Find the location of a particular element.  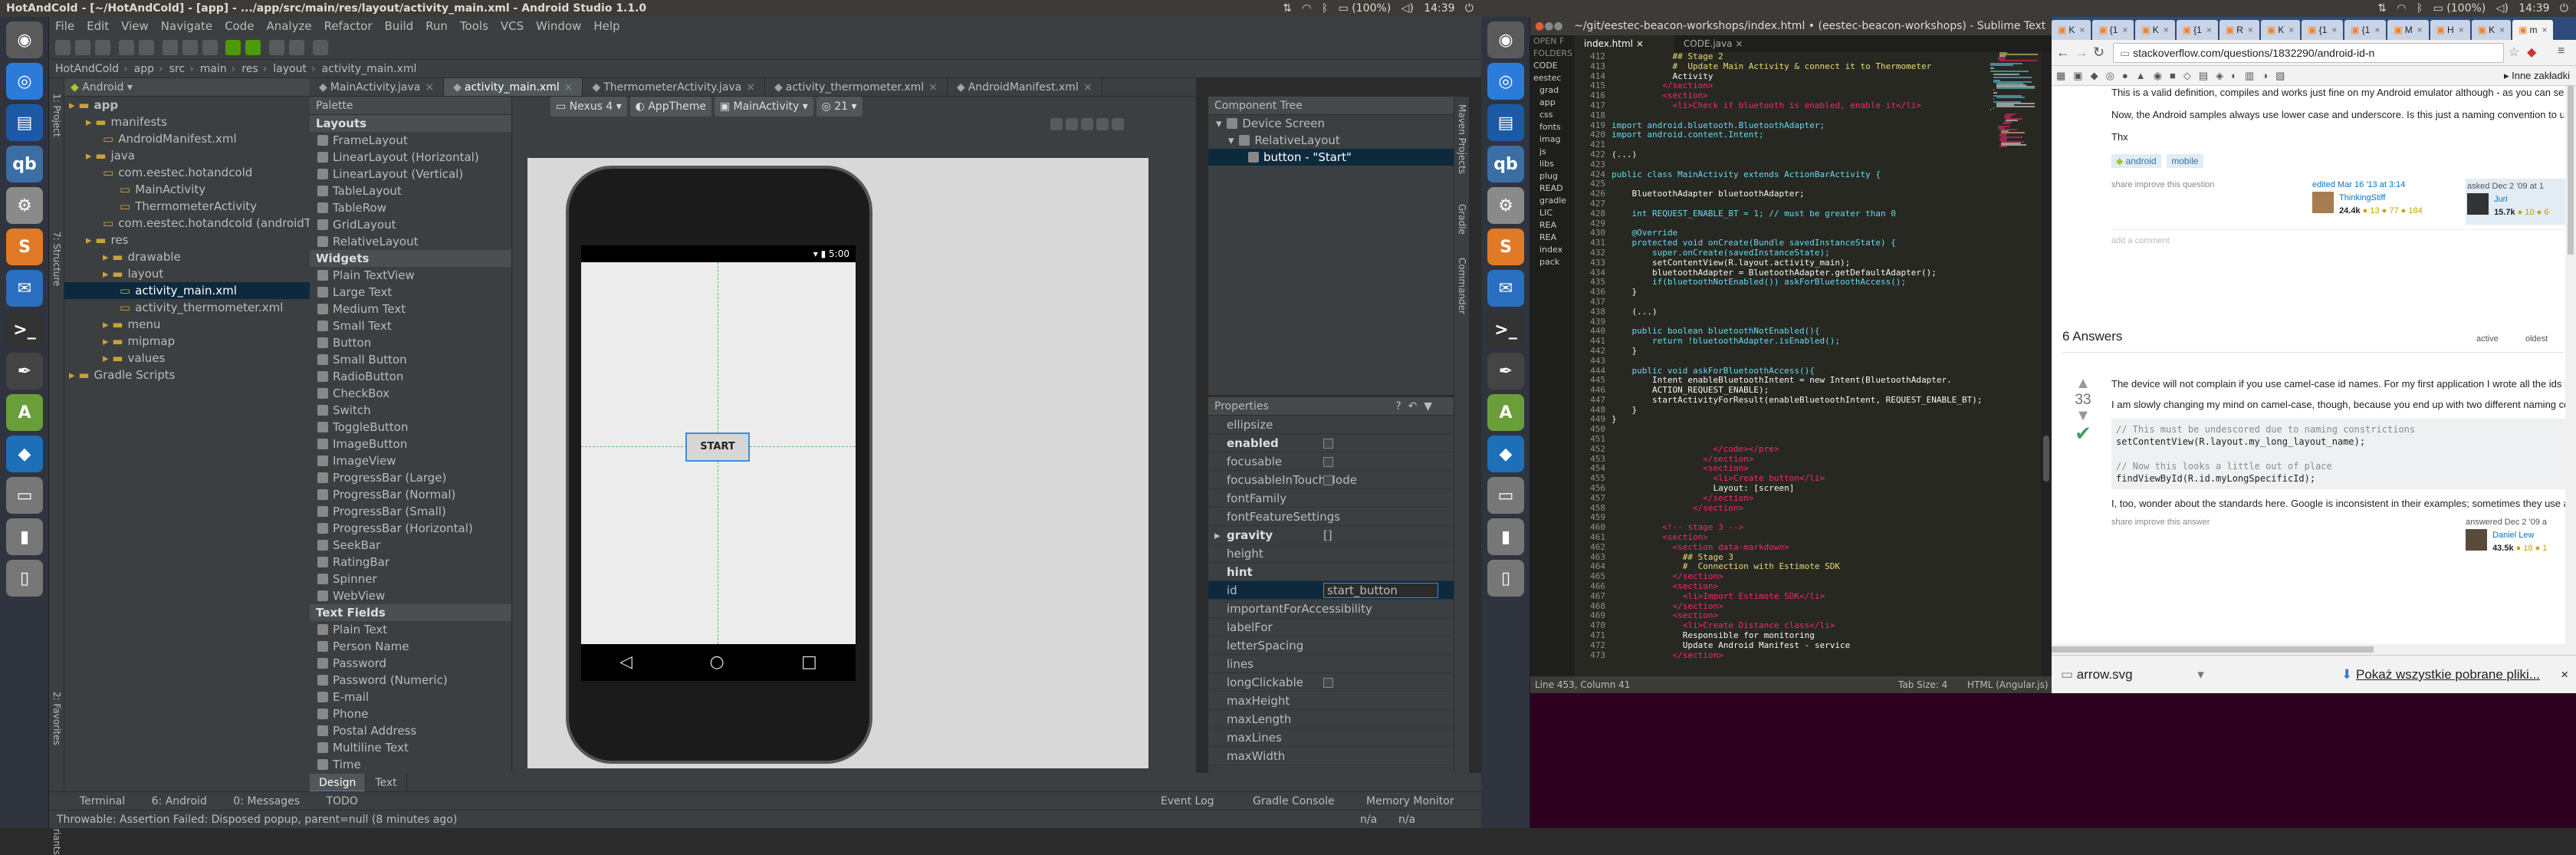

palette-item: Small Button is located at coordinates (410, 359).